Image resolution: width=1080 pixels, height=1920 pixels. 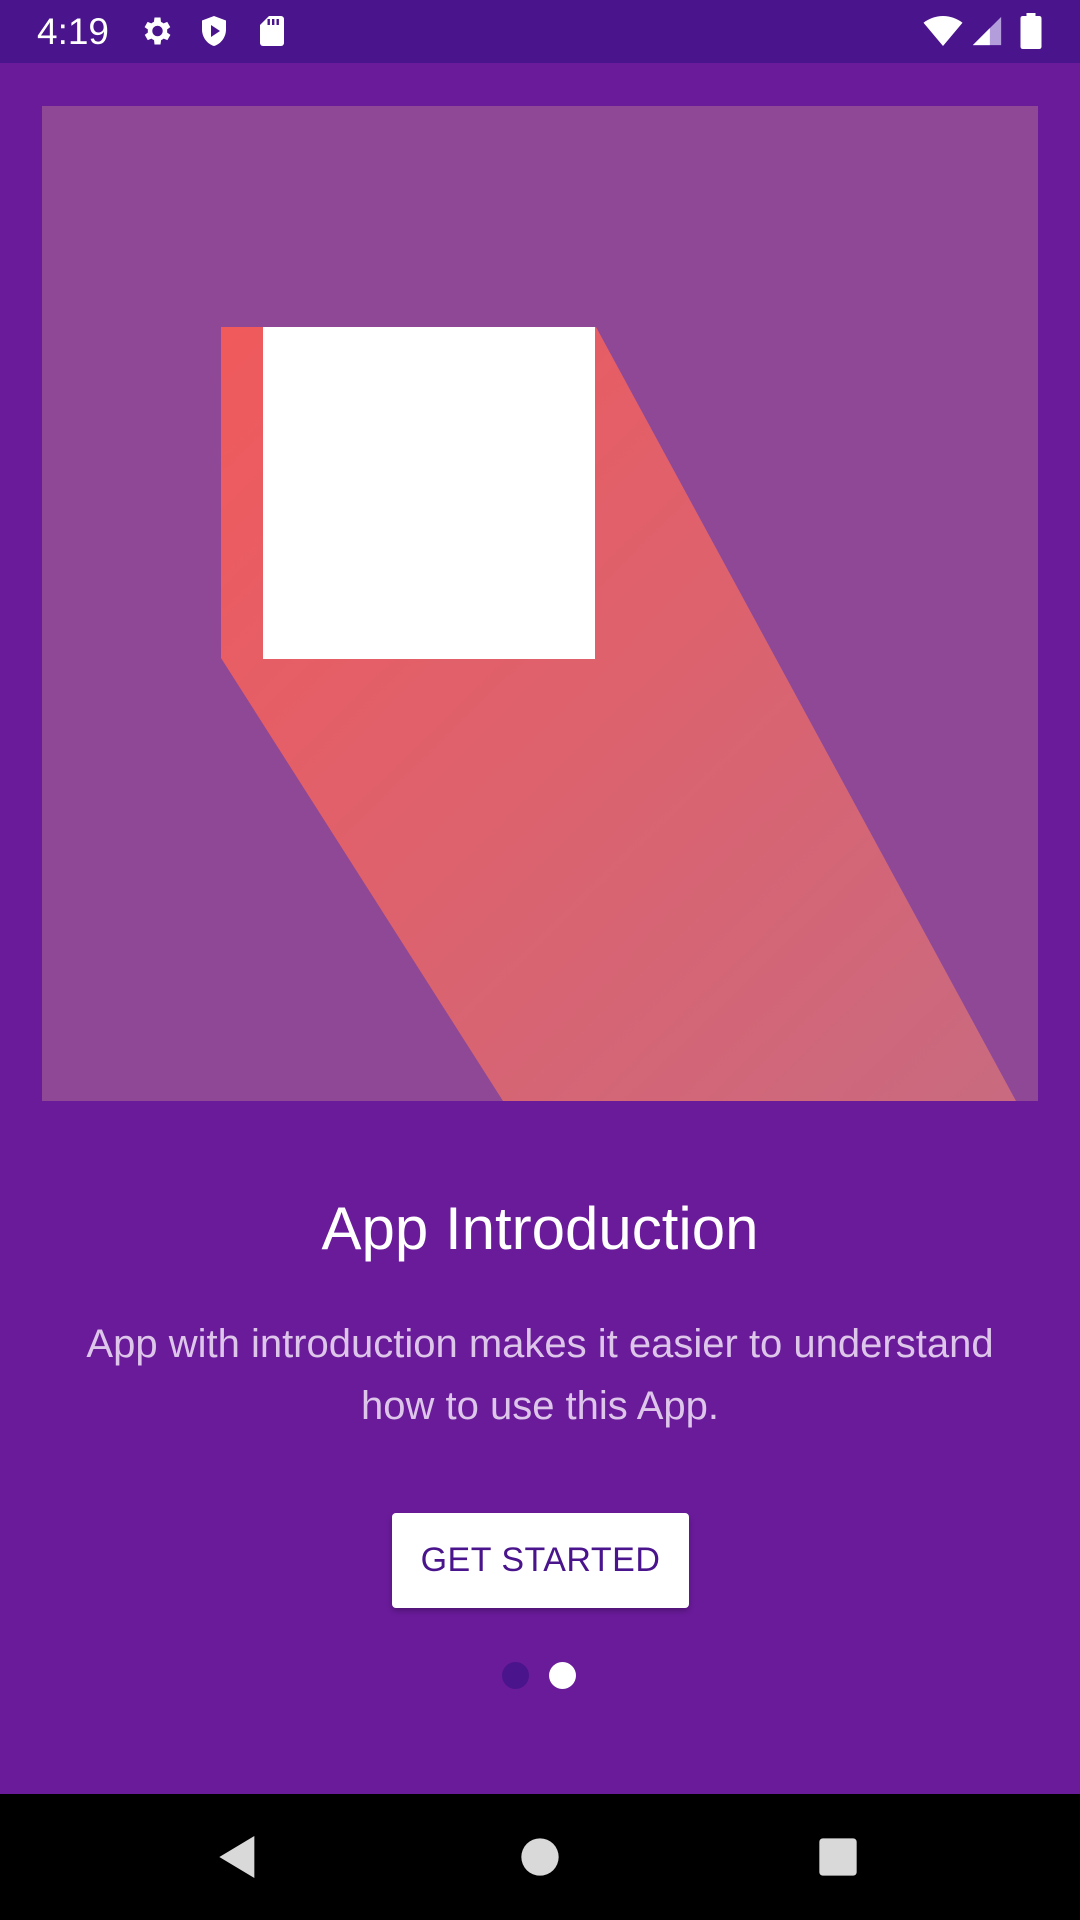 What do you see at coordinates (987, 31) in the screenshot?
I see `signal-icon` at bounding box center [987, 31].